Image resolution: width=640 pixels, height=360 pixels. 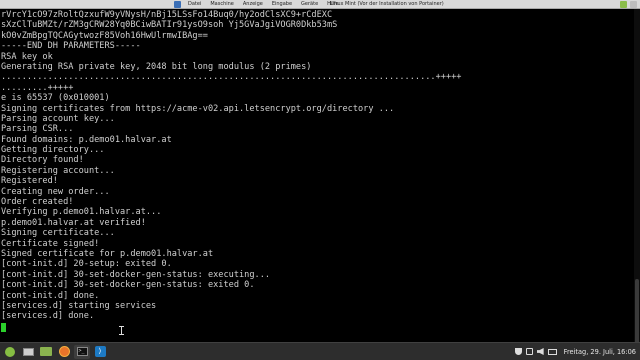 I want to click on terminal-scrollbar, so click(x=637, y=179).